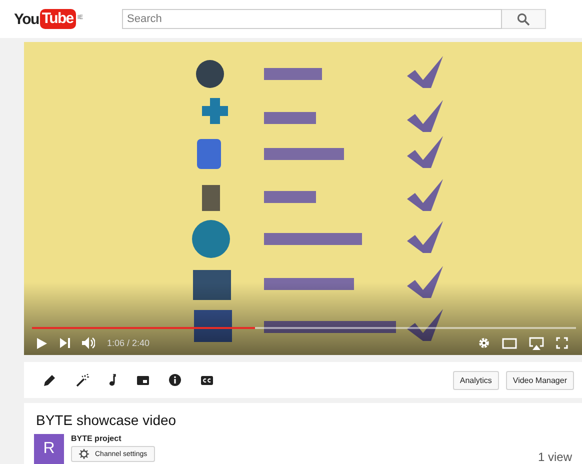  What do you see at coordinates (207, 380) in the screenshot?
I see `captions-icon` at bounding box center [207, 380].